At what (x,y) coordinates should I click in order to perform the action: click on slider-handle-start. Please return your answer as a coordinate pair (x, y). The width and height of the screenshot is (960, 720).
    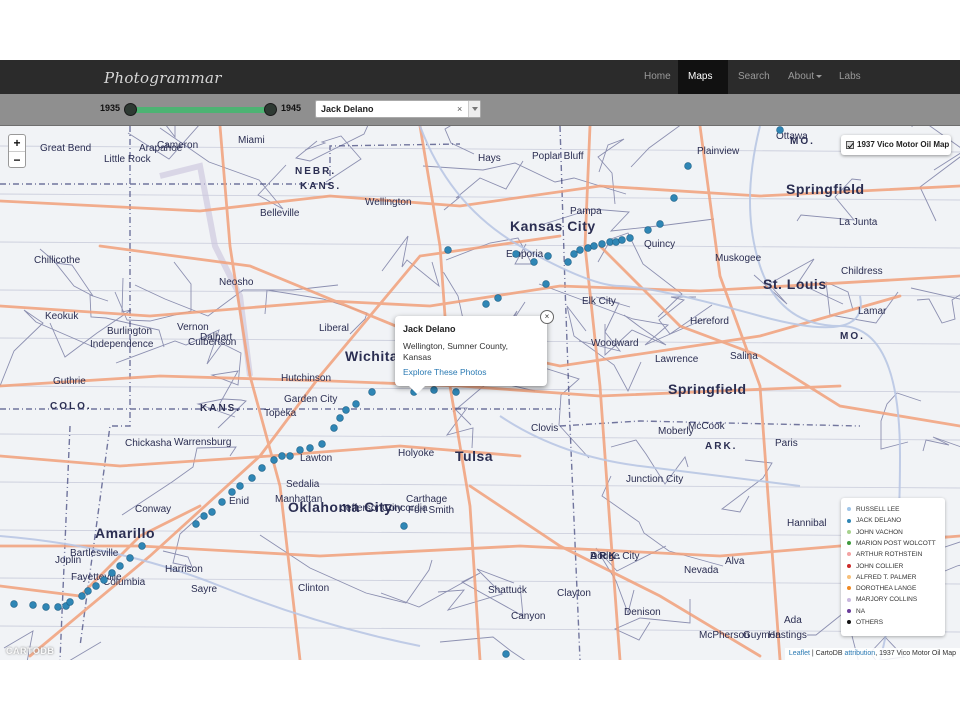
    Looking at the image, I should click on (130, 109).